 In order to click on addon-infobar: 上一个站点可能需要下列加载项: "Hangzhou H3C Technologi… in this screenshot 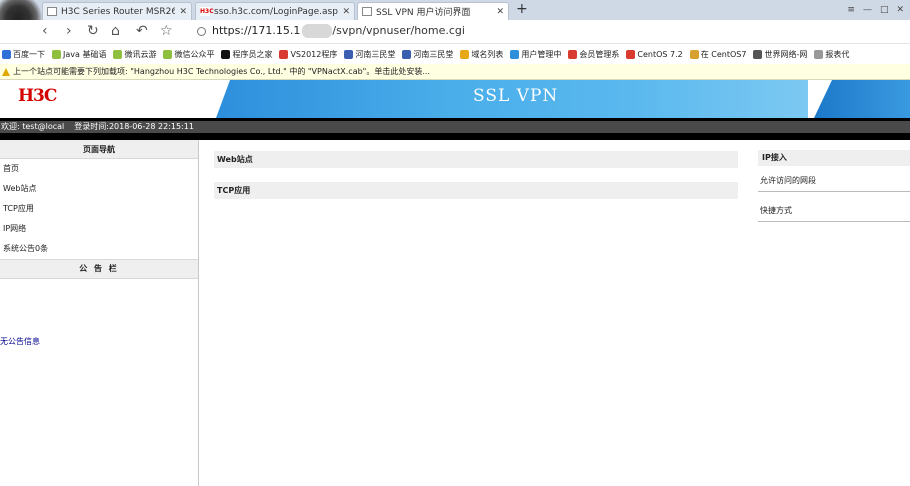, I will do `click(455, 72)`.